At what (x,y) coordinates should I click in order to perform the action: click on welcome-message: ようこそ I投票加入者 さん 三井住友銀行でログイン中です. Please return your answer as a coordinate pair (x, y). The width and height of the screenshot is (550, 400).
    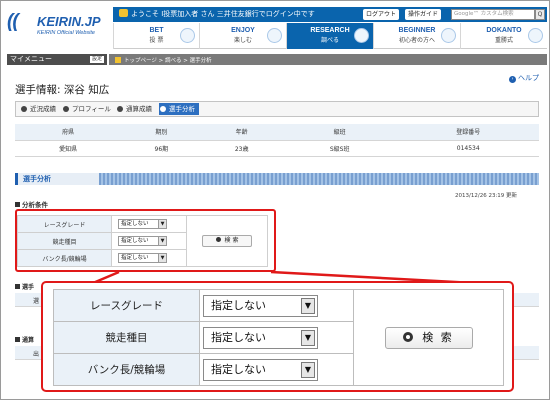
    Looking at the image, I should click on (217, 14).